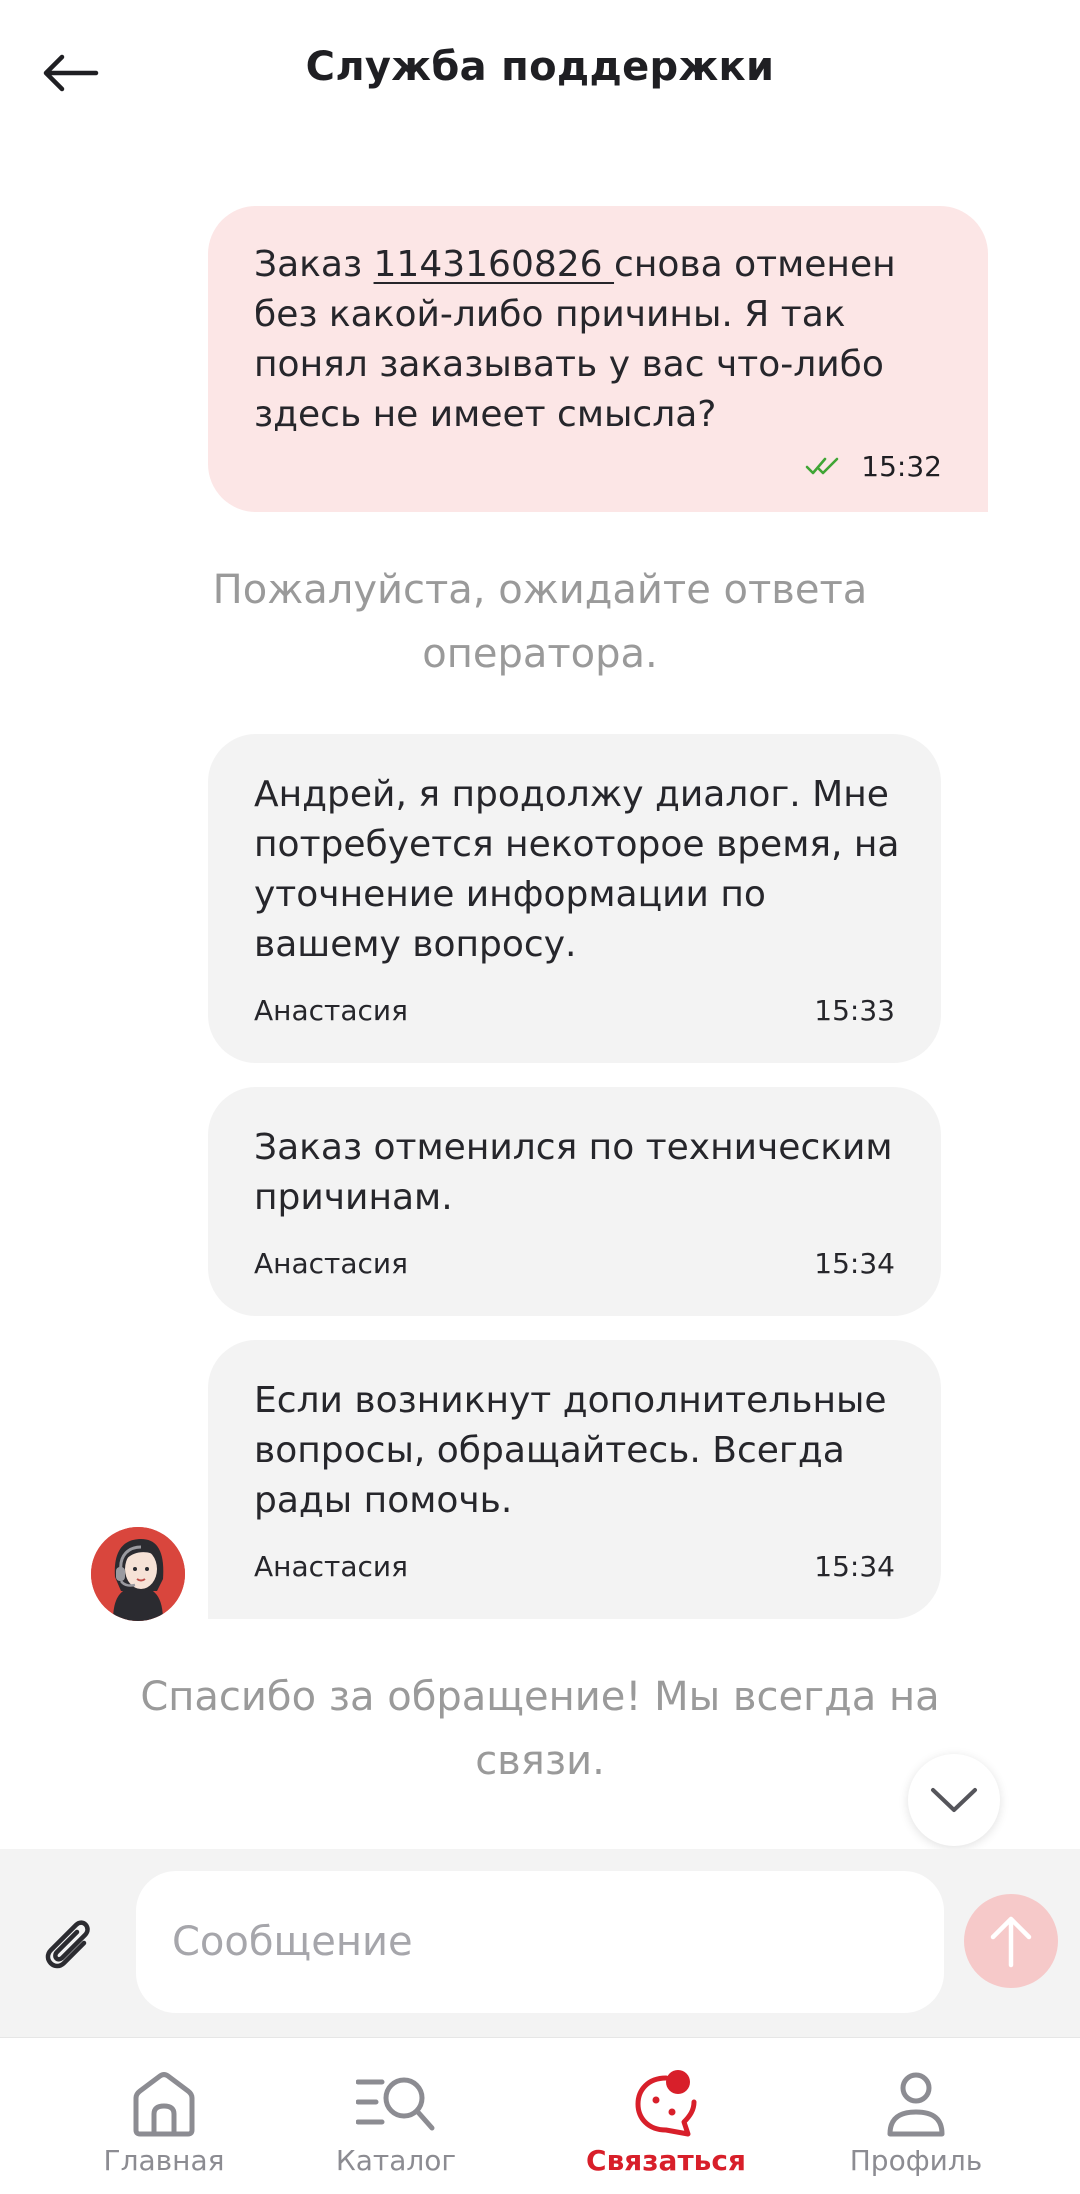 The width and height of the screenshot is (1080, 2194). I want to click on message-composer, so click(540, 1943).